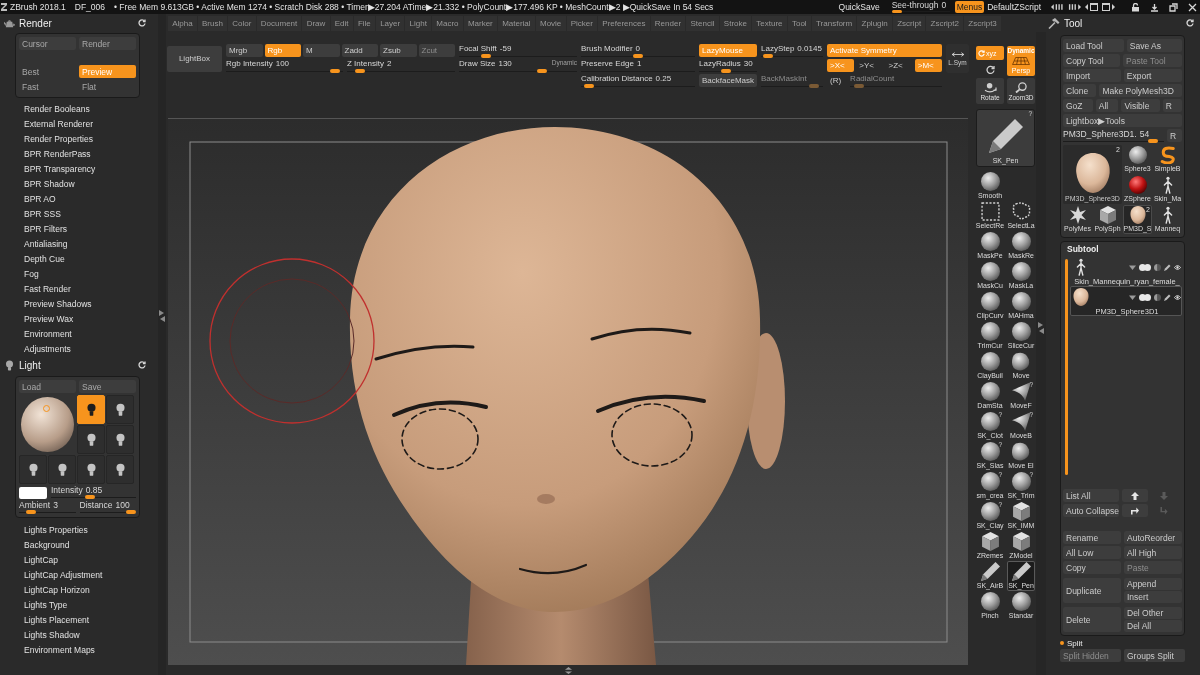 The image size is (1200, 675). What do you see at coordinates (516, 23) in the screenshot?
I see `menu-tab: Material` at bounding box center [516, 23].